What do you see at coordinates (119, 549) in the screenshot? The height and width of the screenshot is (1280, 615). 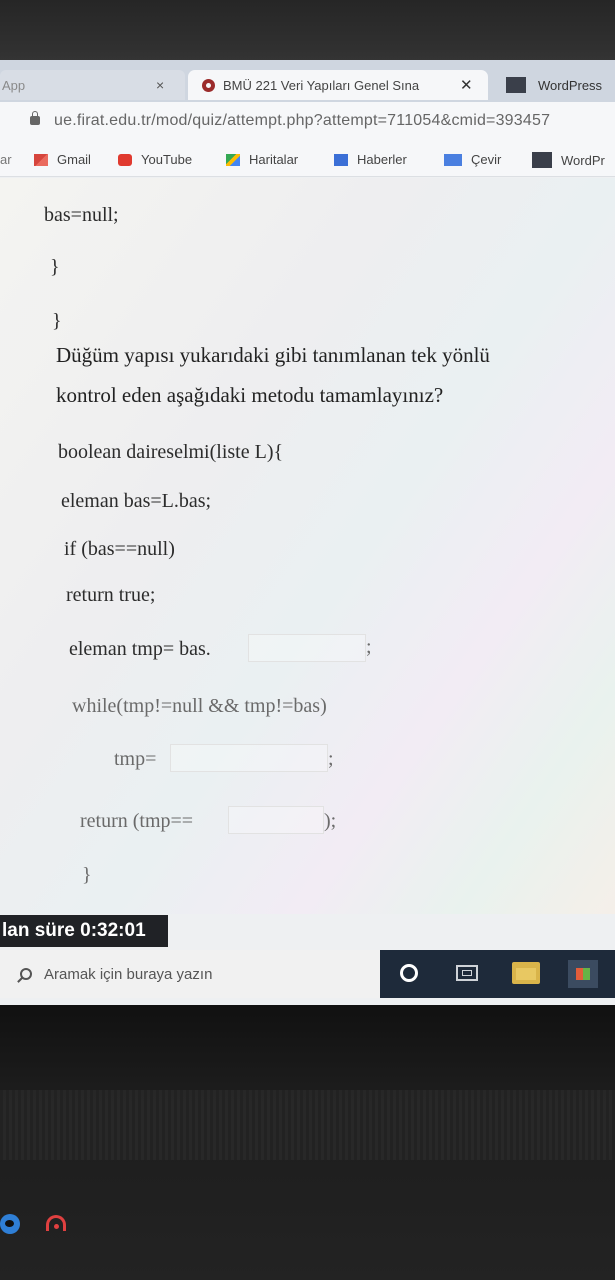 I see `code-line-if: if (bas==null)` at bounding box center [119, 549].